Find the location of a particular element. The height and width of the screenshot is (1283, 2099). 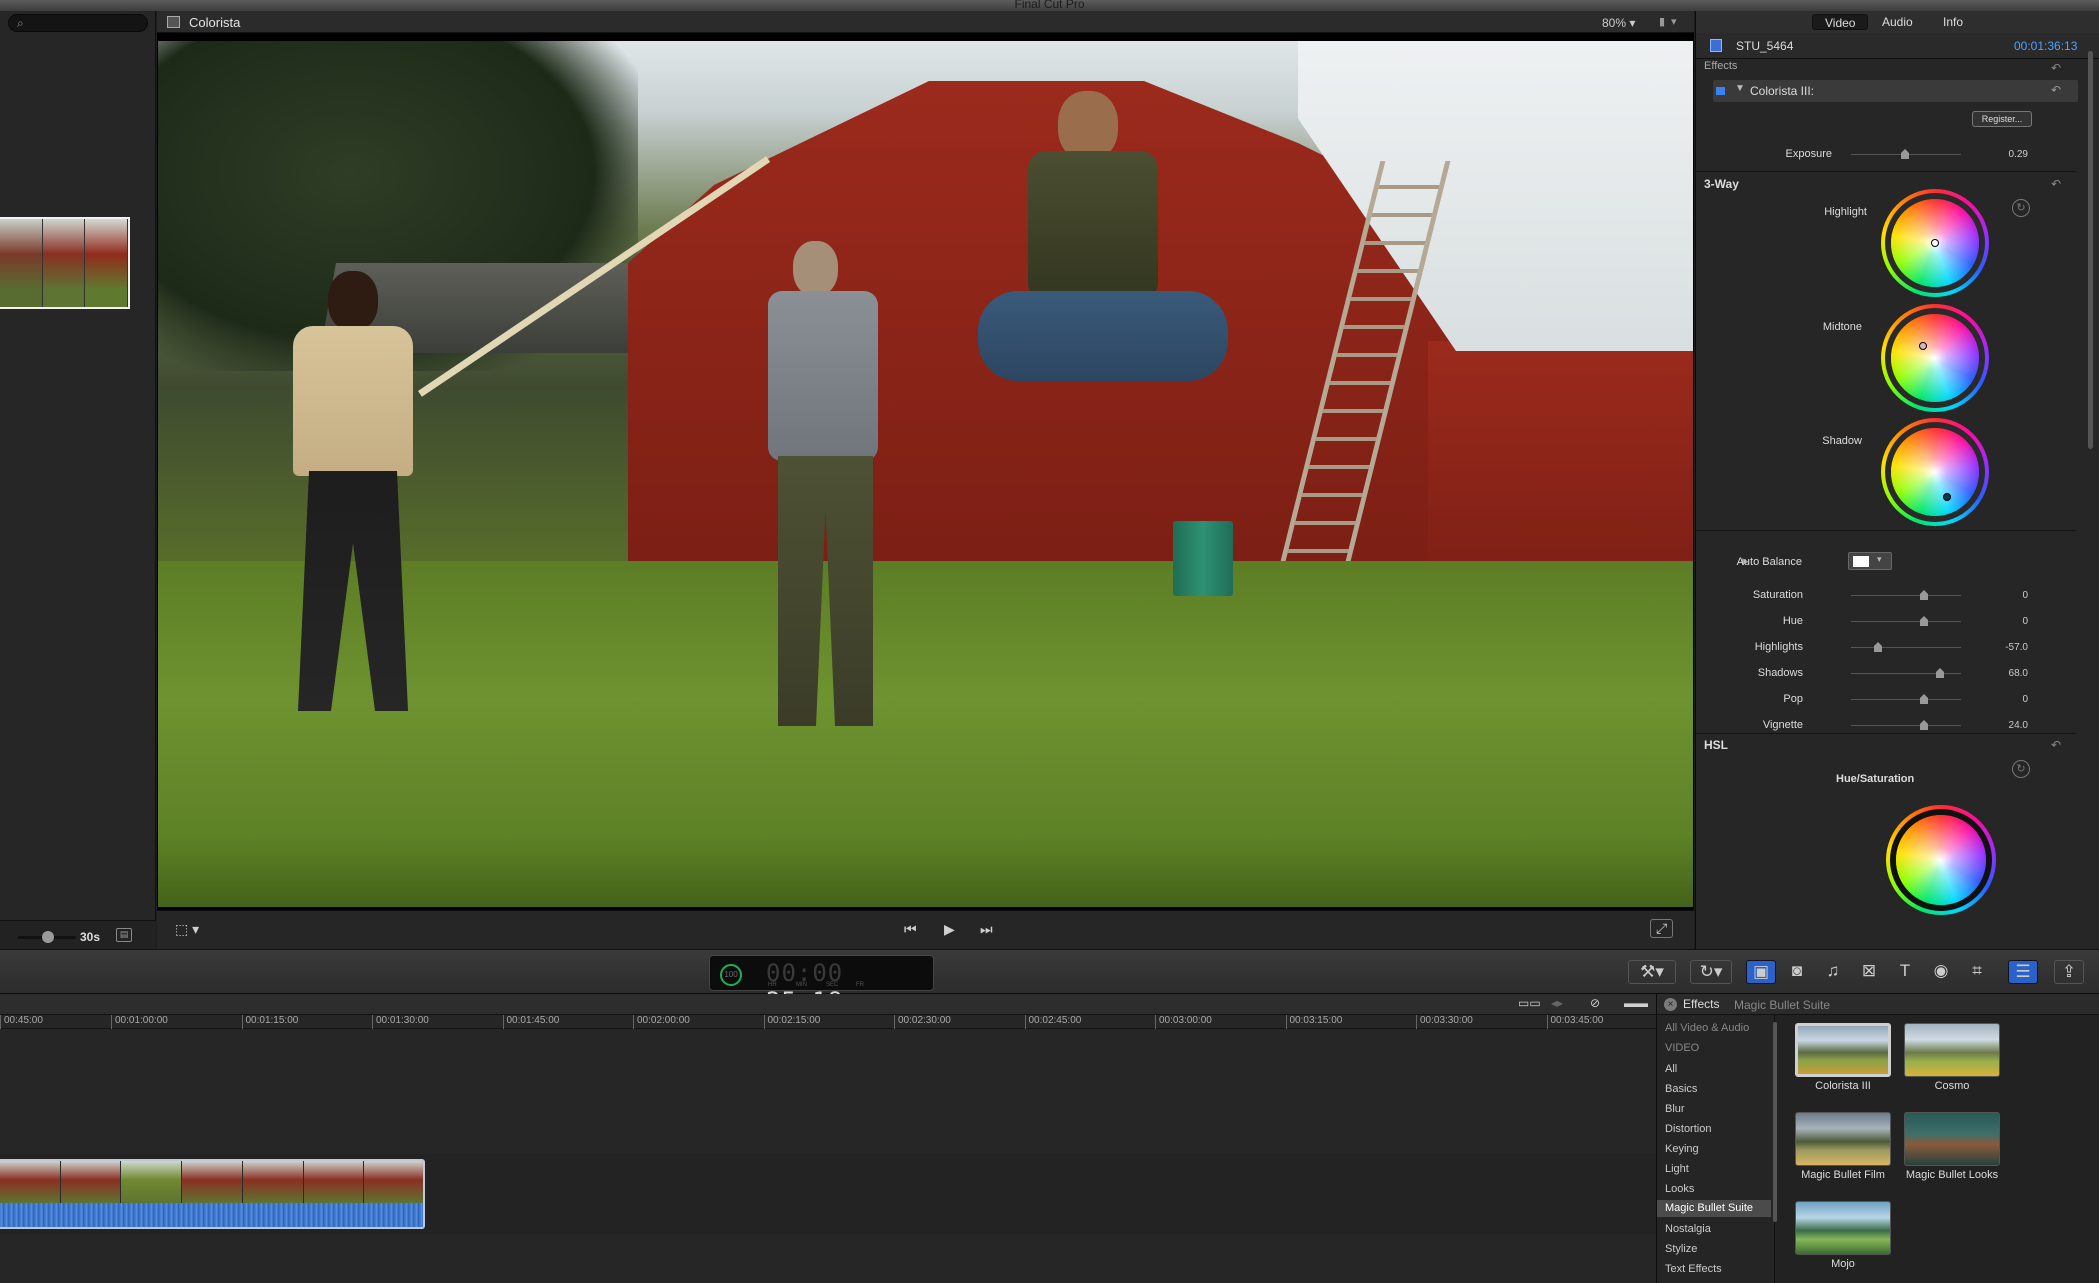

snapping-icon: ▬▬ is located at coordinates (1636, 1003).